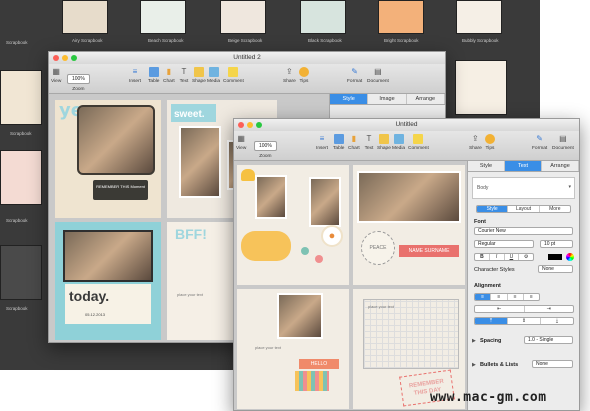 Image resolution: width=590 pixels, height=411 pixels. Describe the element at coordinates (549, 309) in the screenshot. I see `increase-indent-button: ⇥` at that location.